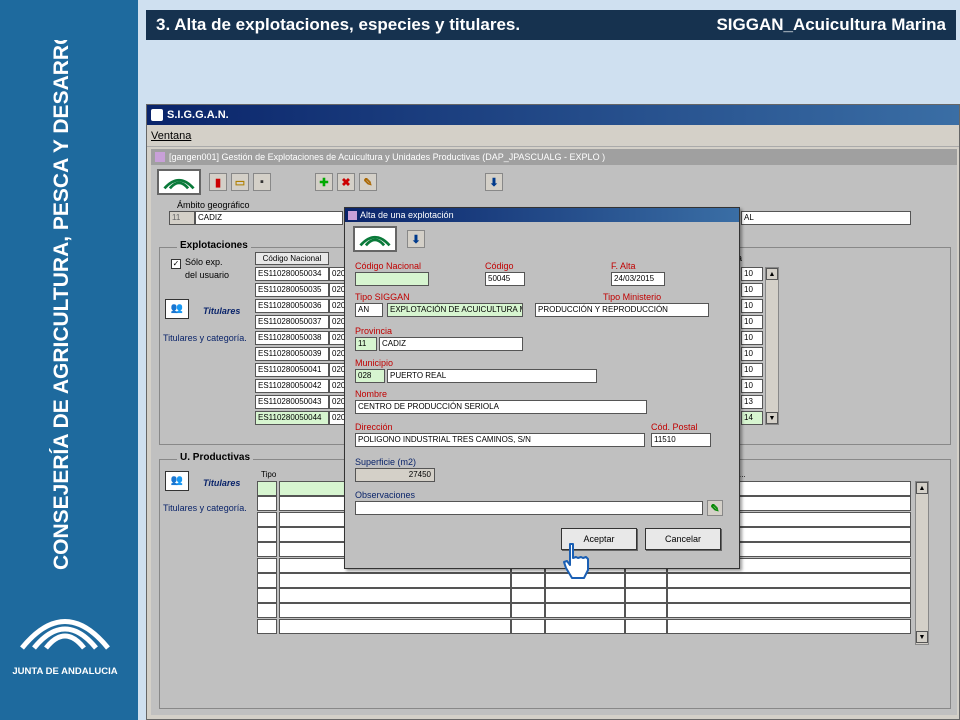 The image size is (960, 720). Describe the element at coordinates (292, 290) in the screenshot. I see `codigo-nacional-cell: ES110280050035` at that location.